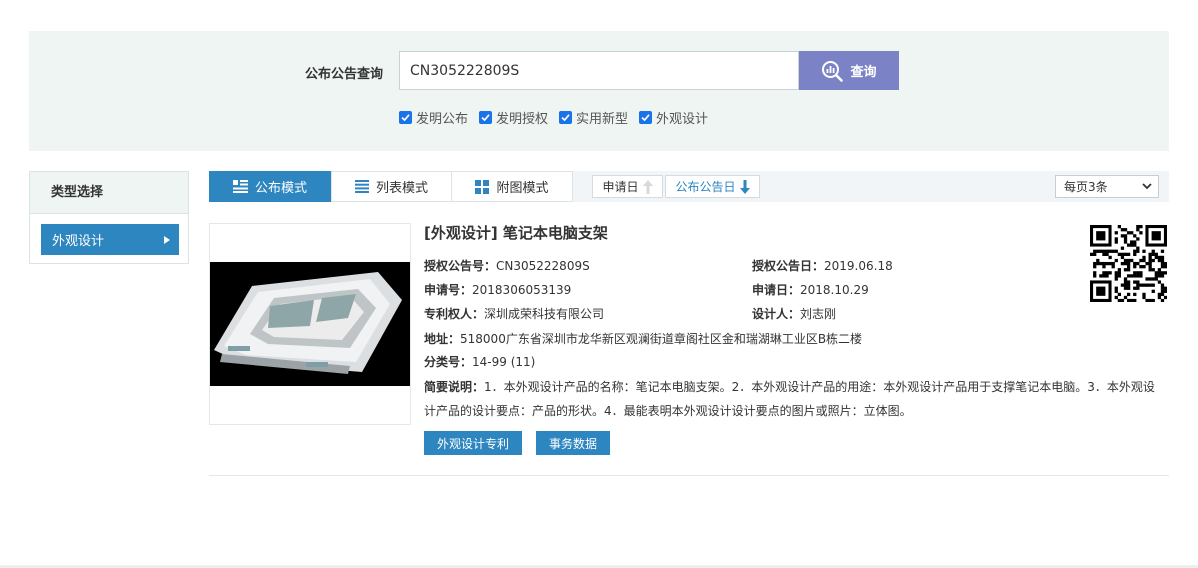  I want to click on grant-number-field: 授权公告号：CN305222809S, so click(507, 265).